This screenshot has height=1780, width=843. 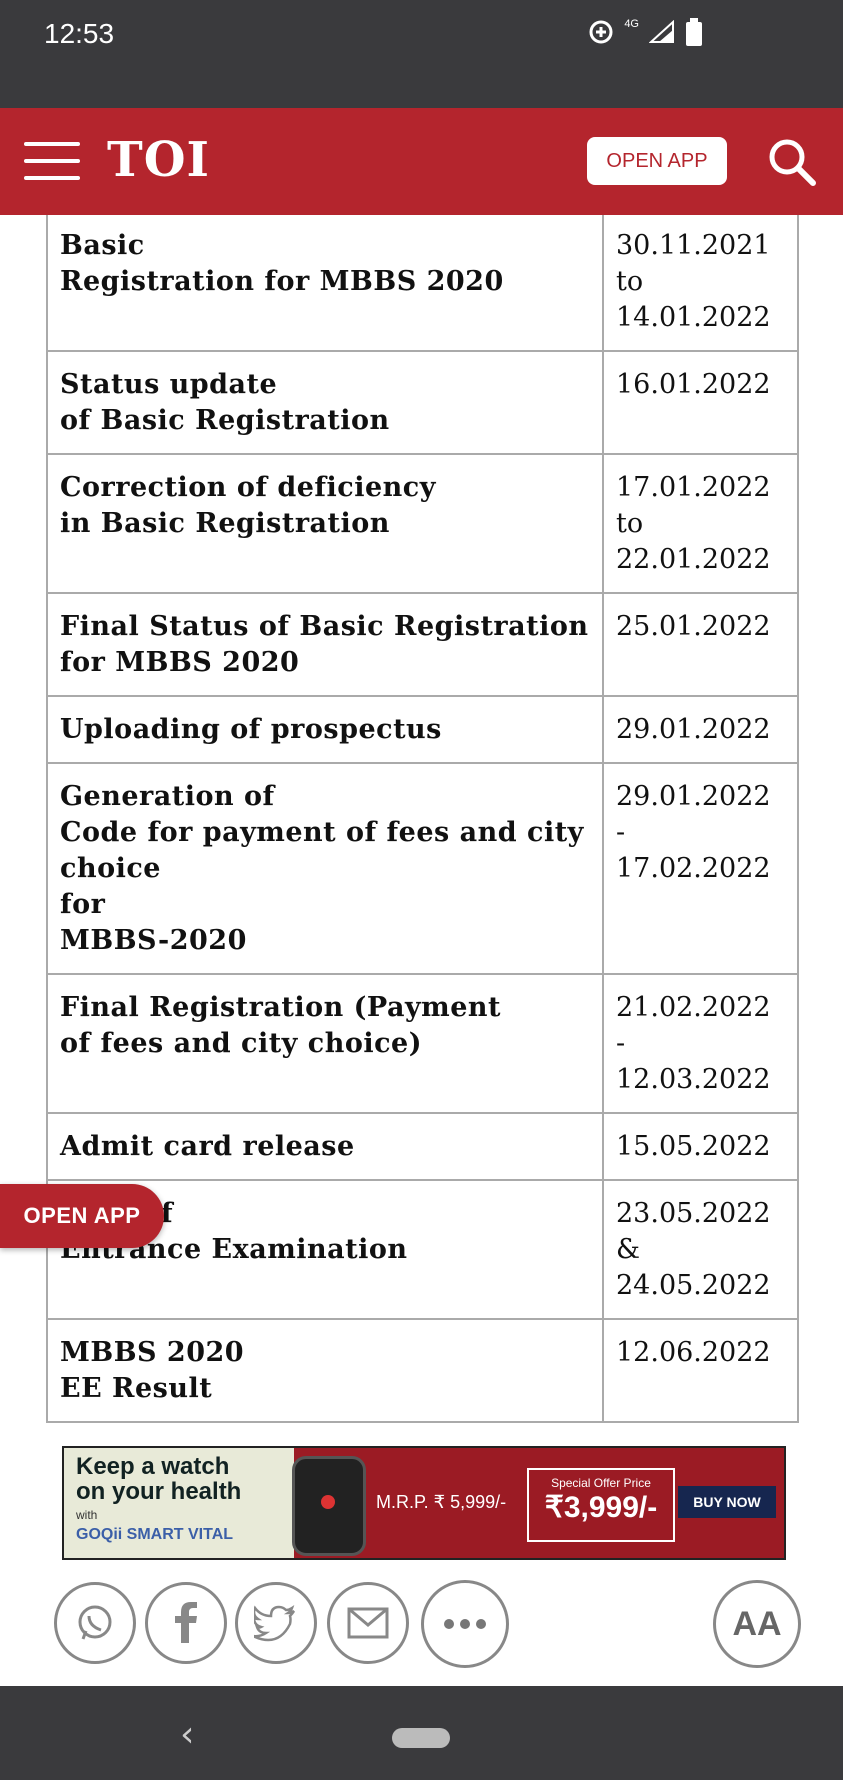 What do you see at coordinates (700, 1146) in the screenshot?
I see `schedule-date: 15.05.2022` at bounding box center [700, 1146].